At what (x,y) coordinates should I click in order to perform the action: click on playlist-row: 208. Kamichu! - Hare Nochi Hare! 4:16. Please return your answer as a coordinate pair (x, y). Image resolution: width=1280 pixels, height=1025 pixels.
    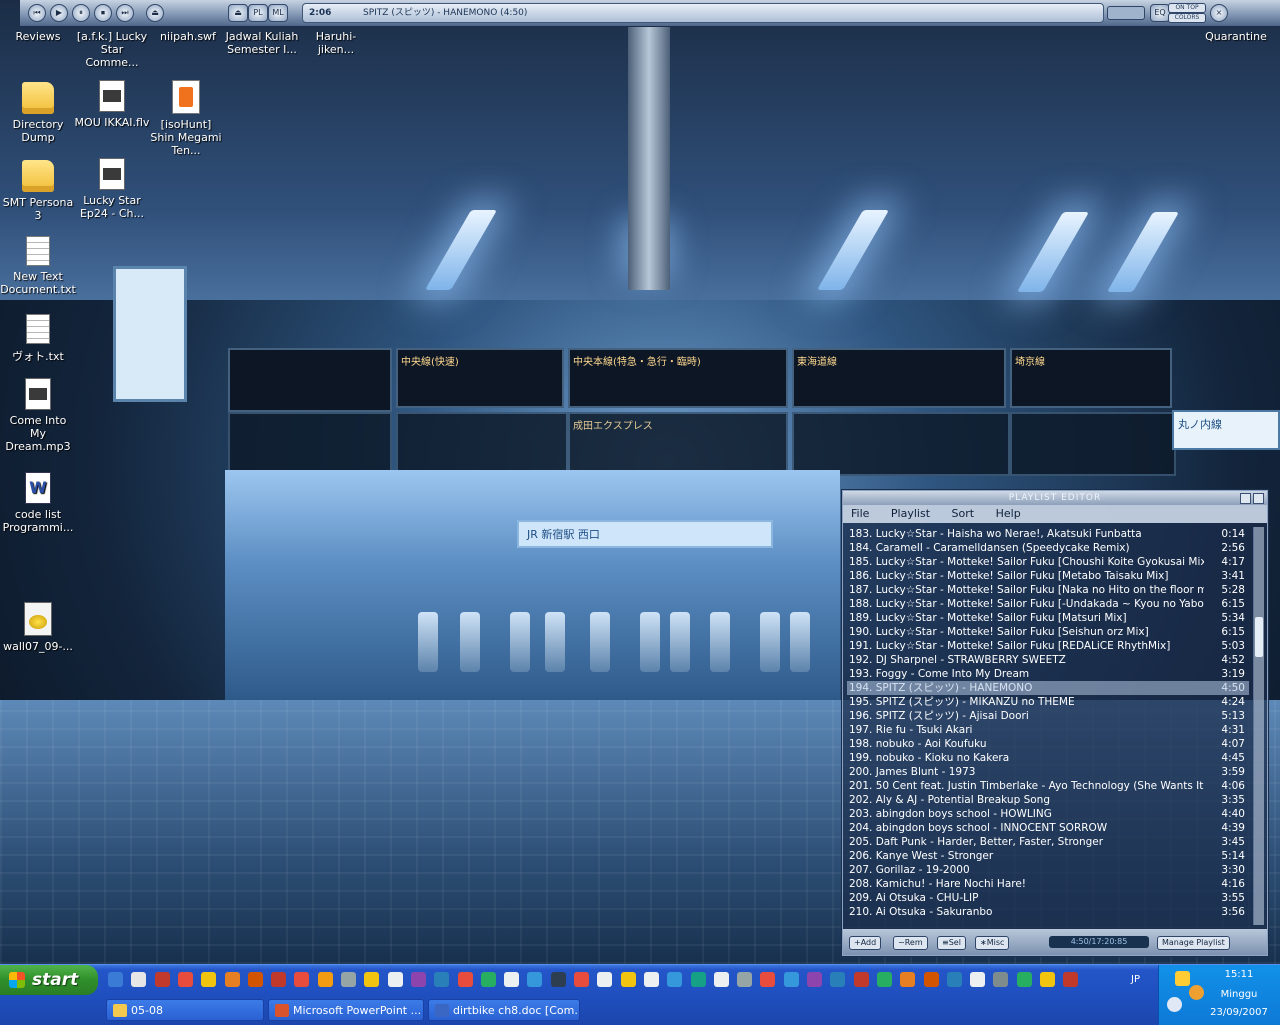
    Looking at the image, I should click on (1048, 884).